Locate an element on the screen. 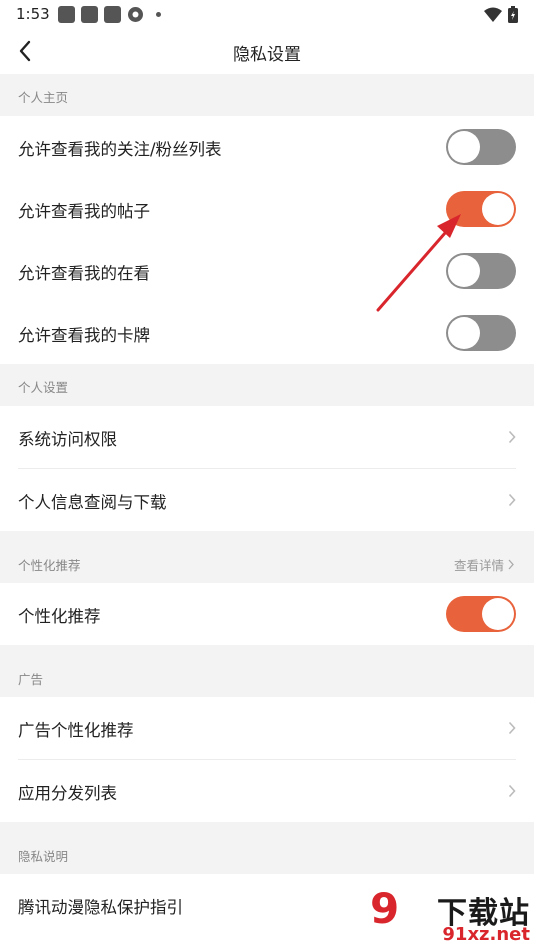 The width and height of the screenshot is (534, 950). setting-label: 系统访问权限 is located at coordinates (67, 439).